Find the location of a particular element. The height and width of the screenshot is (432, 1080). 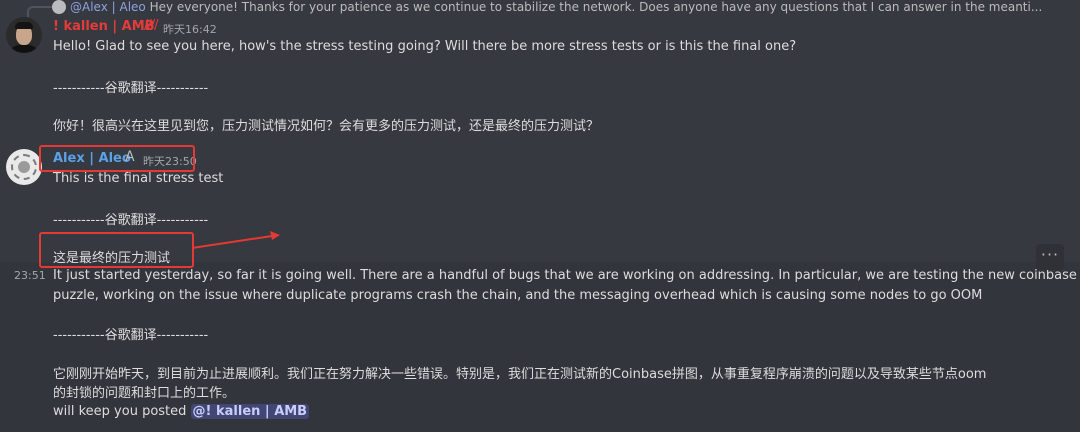

timestamp: 昨天16:42 is located at coordinates (190, 29).